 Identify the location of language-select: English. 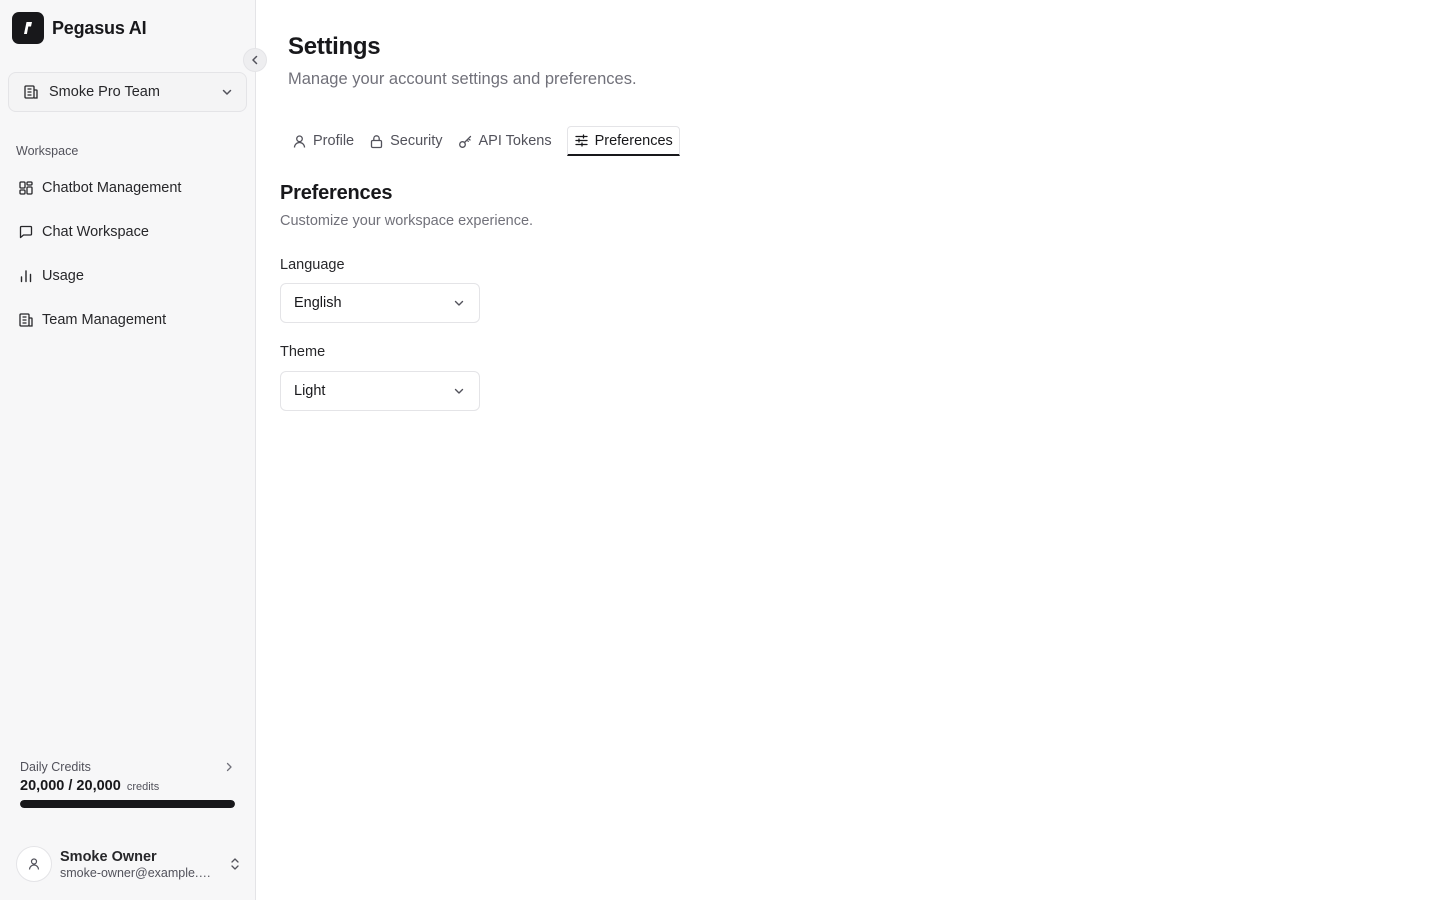
(380, 303).